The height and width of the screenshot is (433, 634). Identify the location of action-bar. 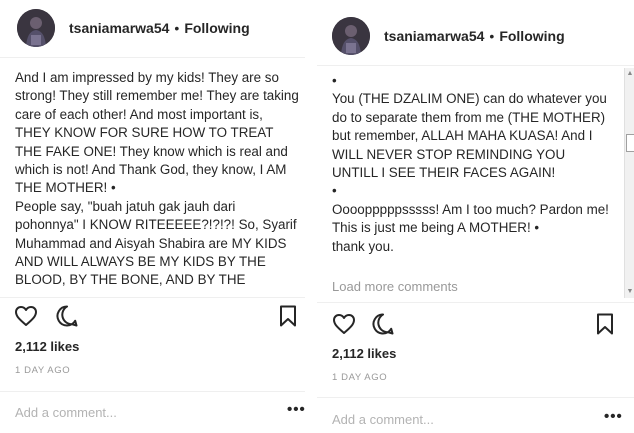
(46, 316).